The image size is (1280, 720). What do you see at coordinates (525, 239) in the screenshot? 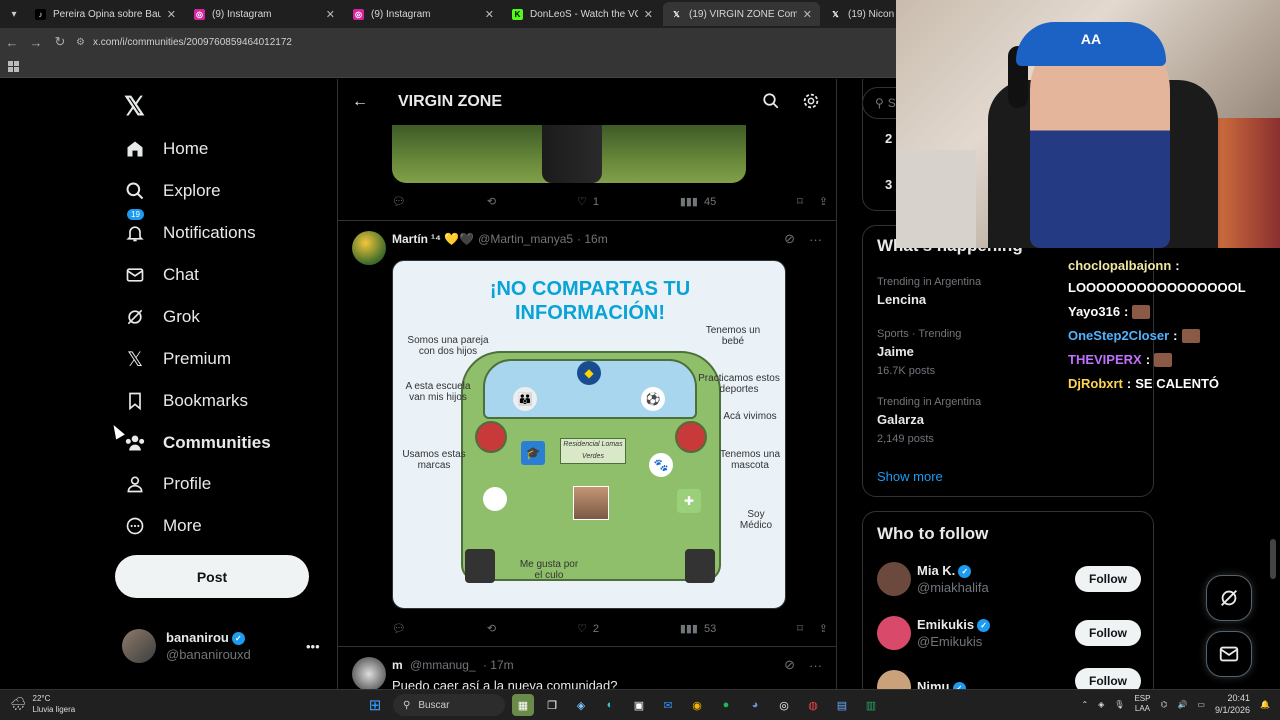
I see `tweet-author-handle: @Martin_manya5` at bounding box center [525, 239].